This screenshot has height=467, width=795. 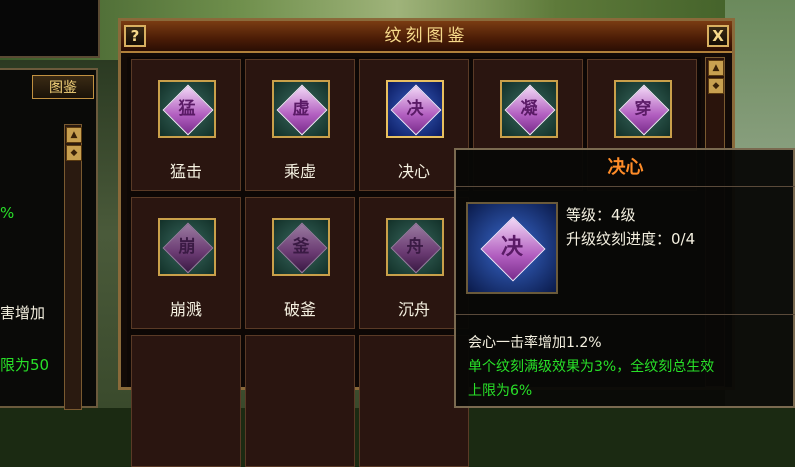 I want to click on engraving-icon: 崩, so click(x=187, y=247).